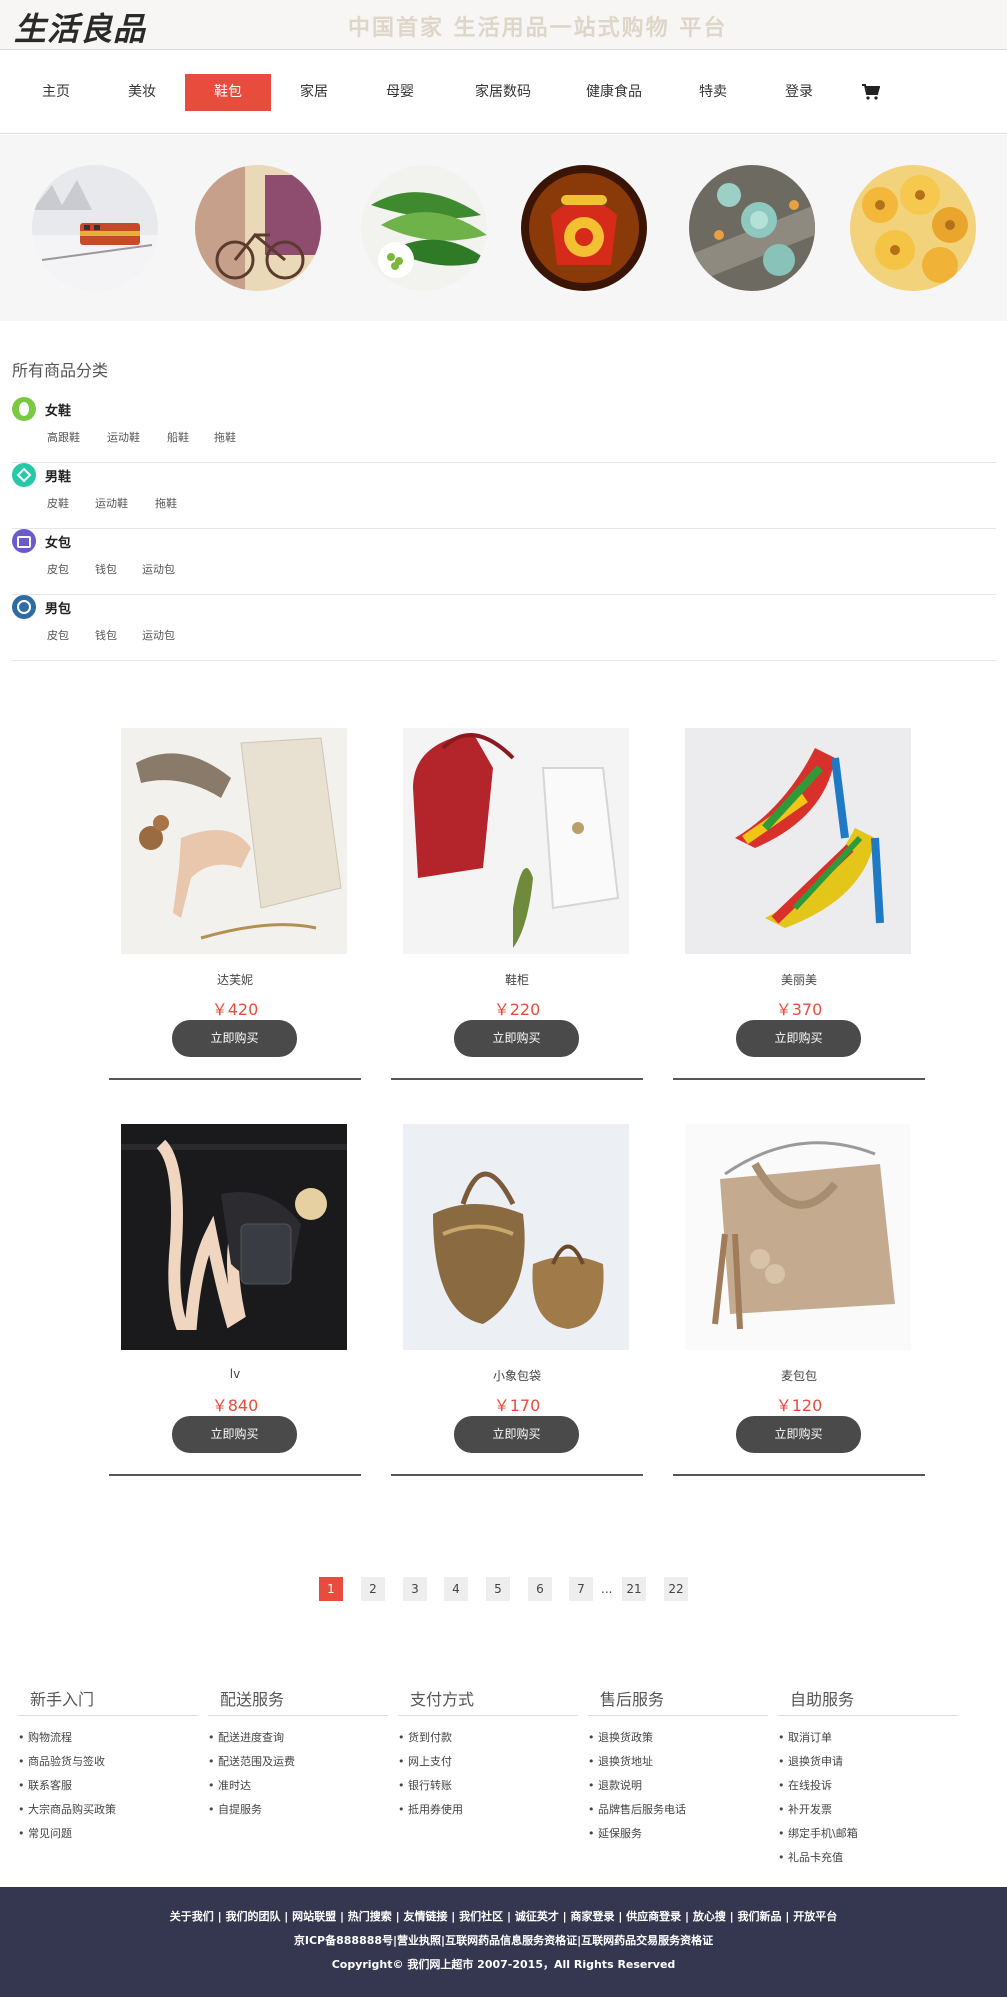 The width and height of the screenshot is (1007, 1997). I want to click on red-telephone-photo, so click(584, 228).